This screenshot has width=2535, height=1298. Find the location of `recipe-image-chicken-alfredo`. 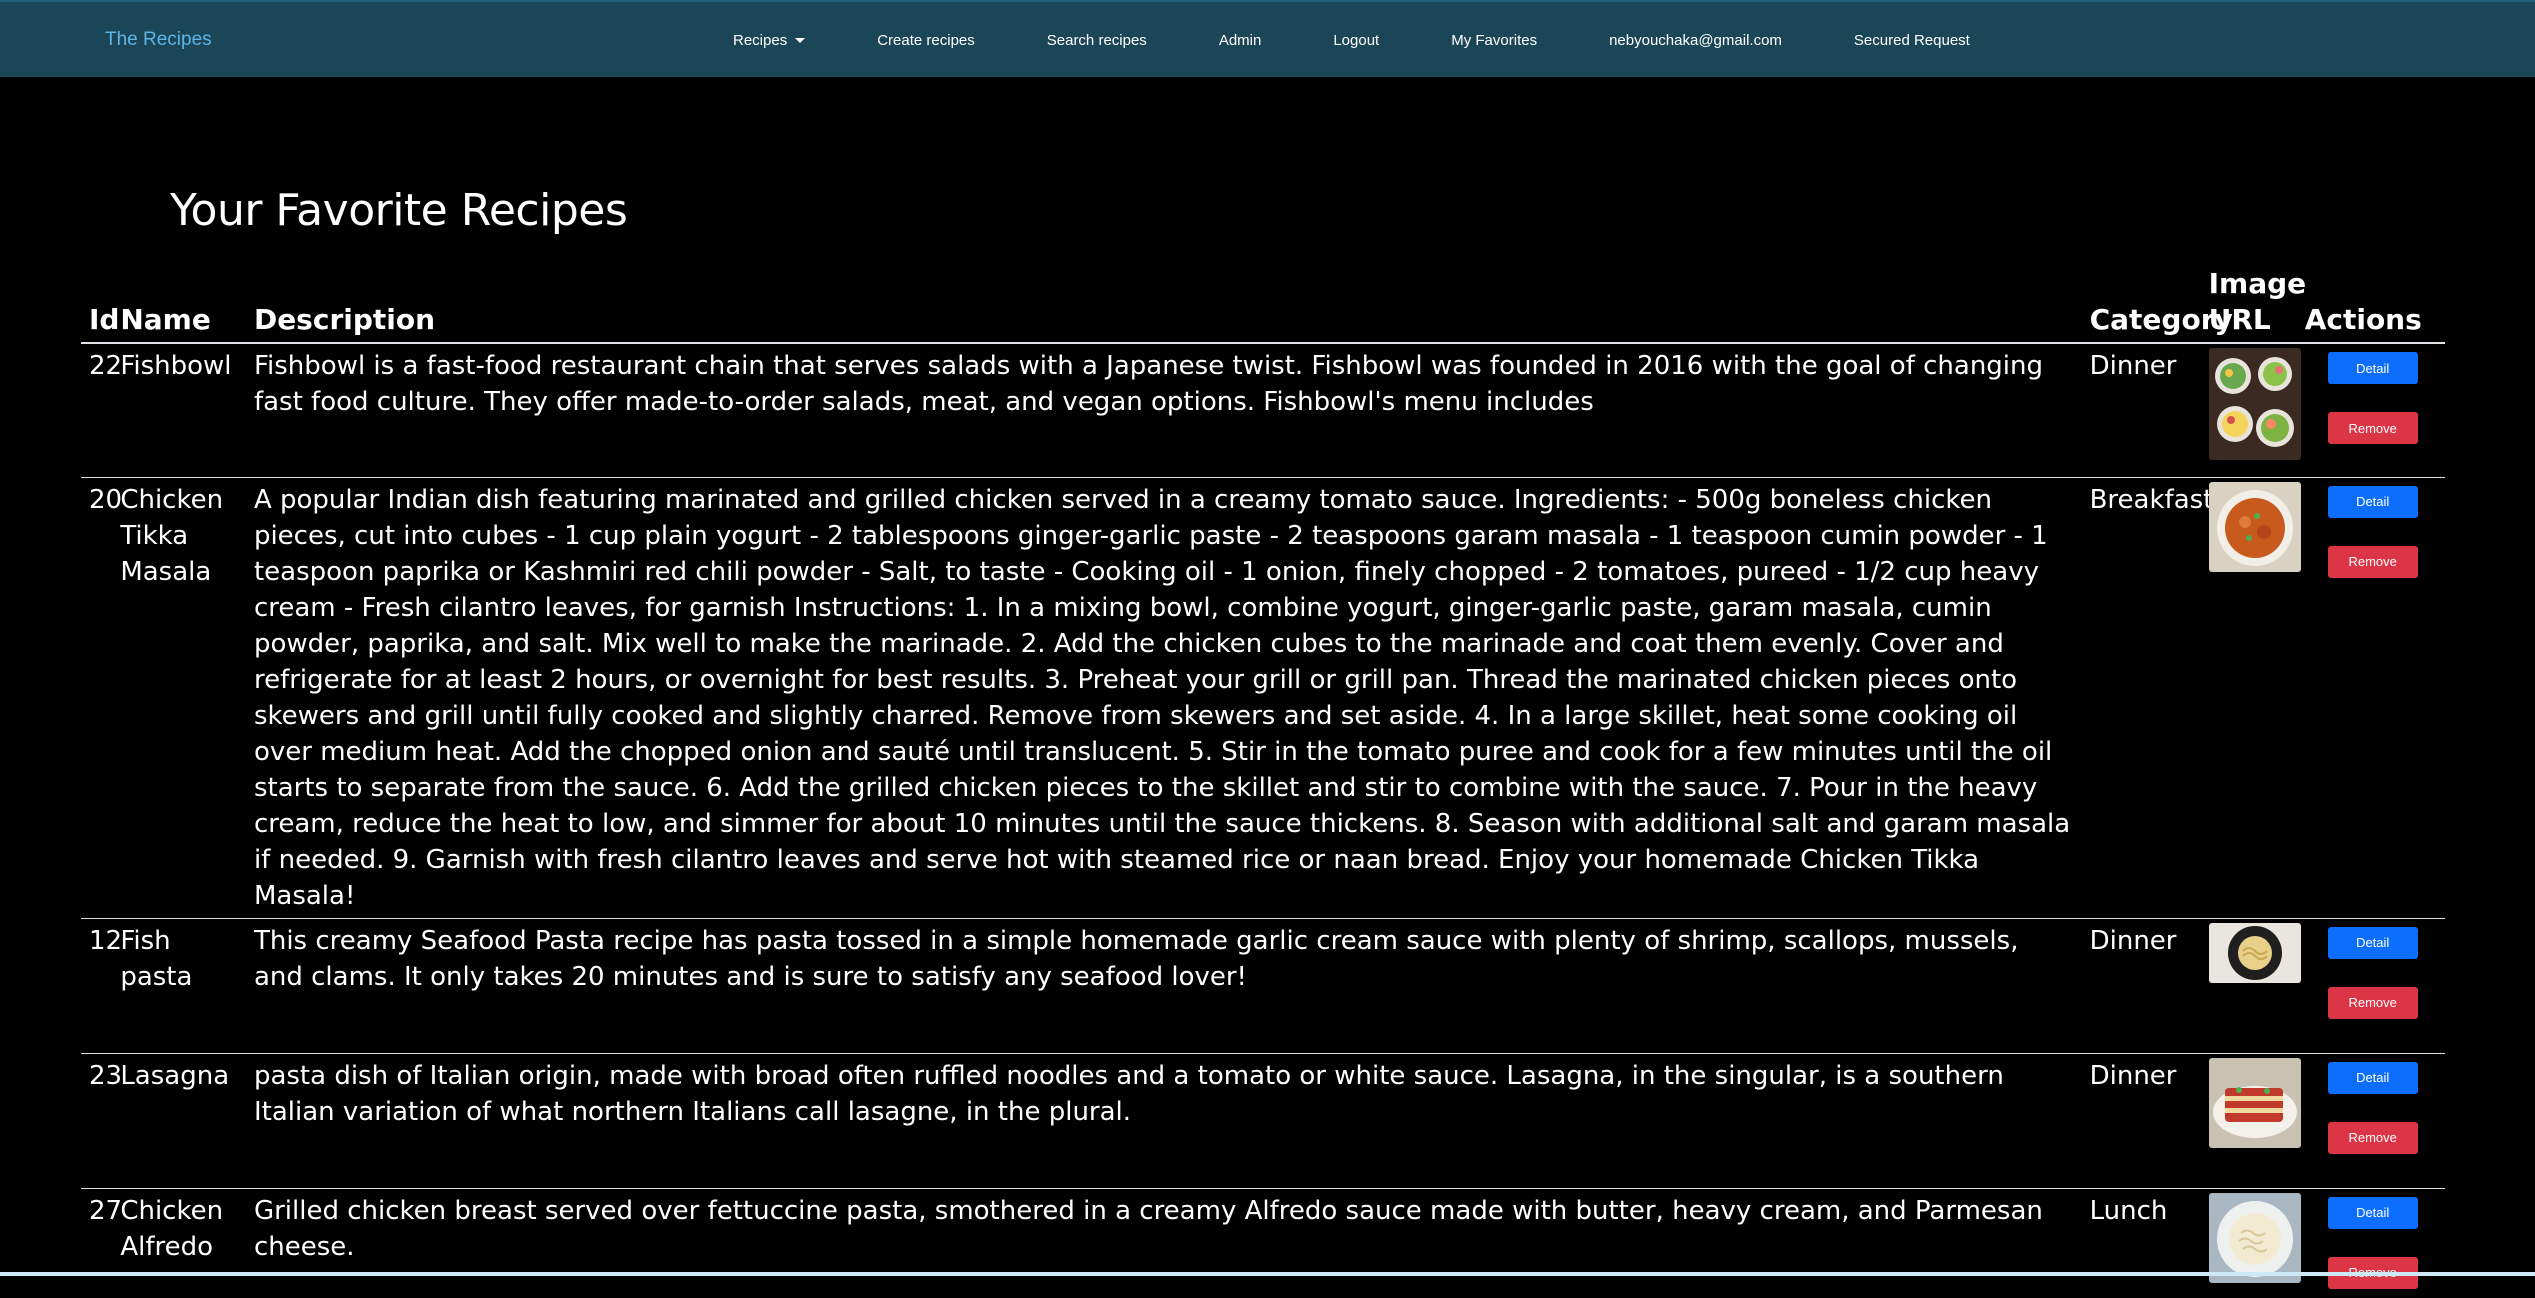

recipe-image-chicken-alfredo is located at coordinates (2254, 1237).